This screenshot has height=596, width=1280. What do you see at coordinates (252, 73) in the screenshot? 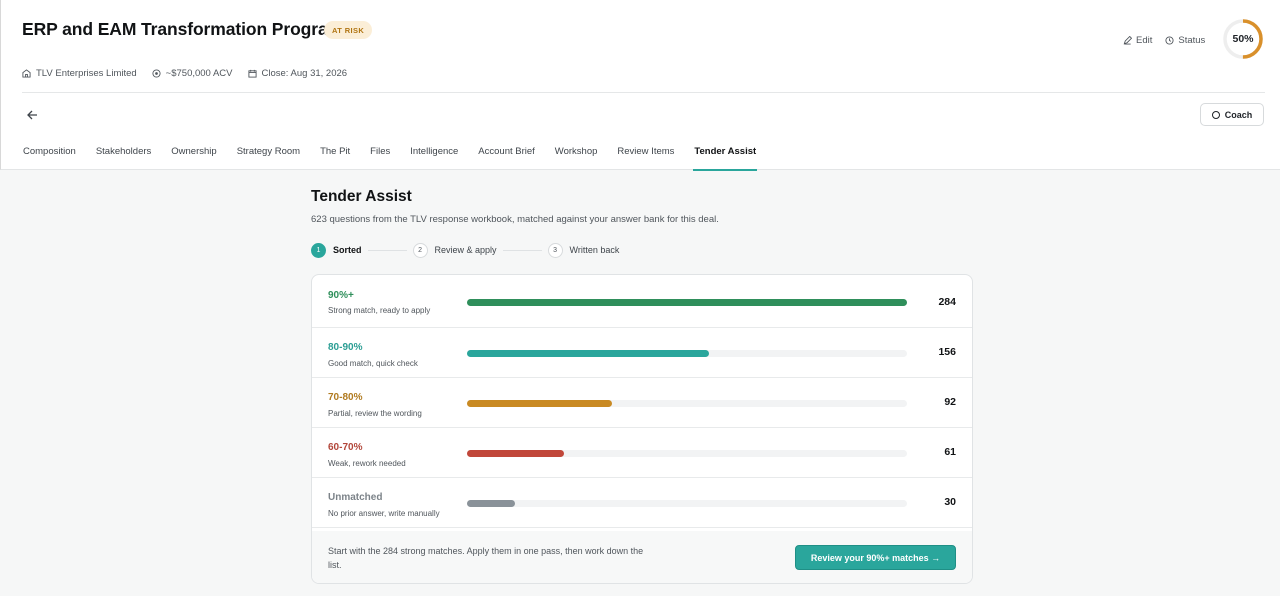
I see `calendar-icon` at bounding box center [252, 73].